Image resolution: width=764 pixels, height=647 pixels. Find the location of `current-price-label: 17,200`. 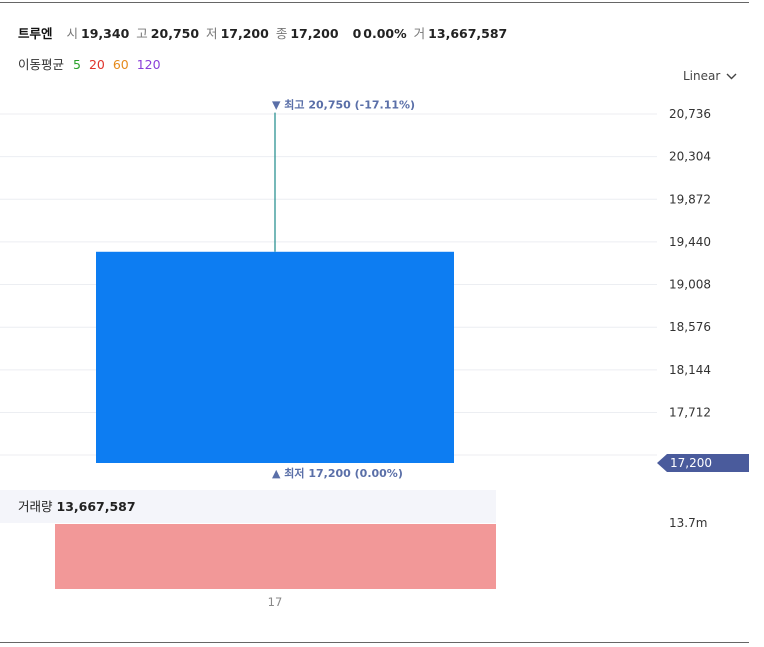

current-price-label: 17,200 is located at coordinates (691, 463).